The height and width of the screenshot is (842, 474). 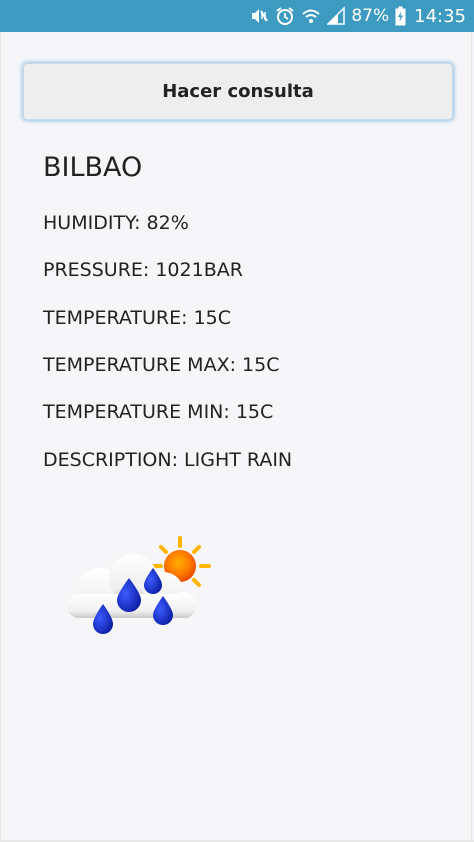 I want to click on city-name: BILBAO, so click(x=93, y=167).